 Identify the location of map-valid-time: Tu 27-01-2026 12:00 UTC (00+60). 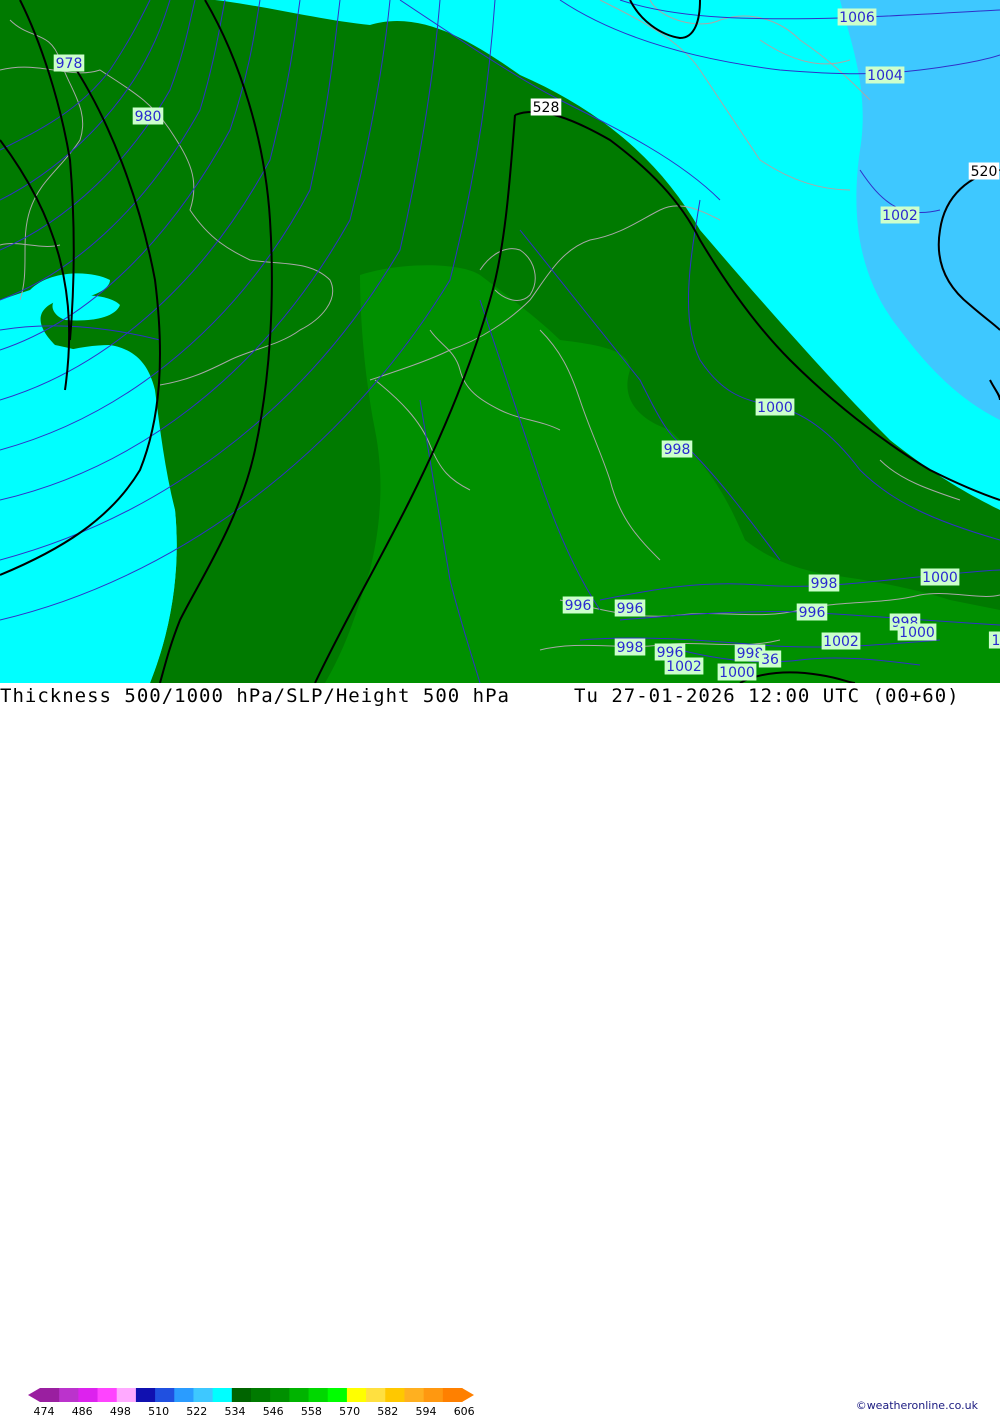
(767, 696).